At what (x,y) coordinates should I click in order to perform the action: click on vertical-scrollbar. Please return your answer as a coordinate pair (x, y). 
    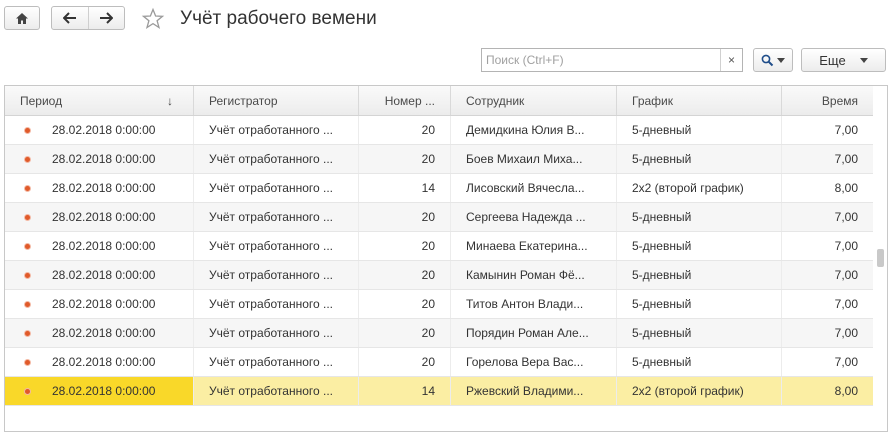
    Looking at the image, I should click on (880, 258).